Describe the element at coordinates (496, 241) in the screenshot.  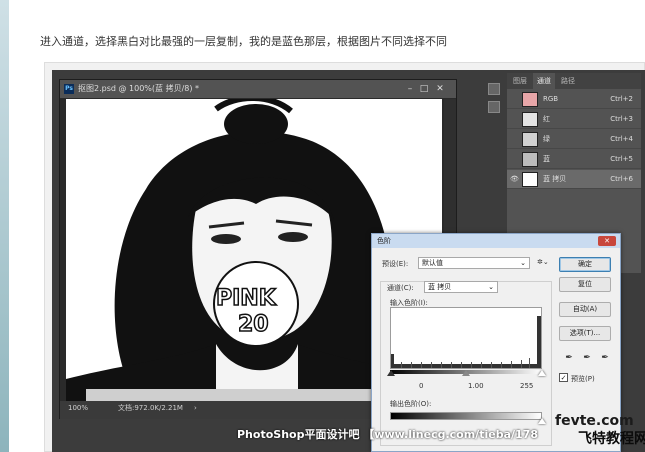
I see `dialog-titlebar: 色阶` at that location.